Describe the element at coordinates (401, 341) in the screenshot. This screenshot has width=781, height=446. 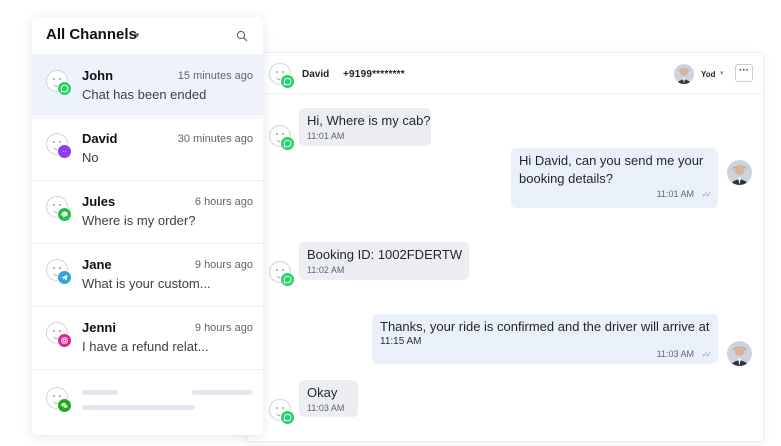
I see `message-text-line2: 11:15 AM` at that location.